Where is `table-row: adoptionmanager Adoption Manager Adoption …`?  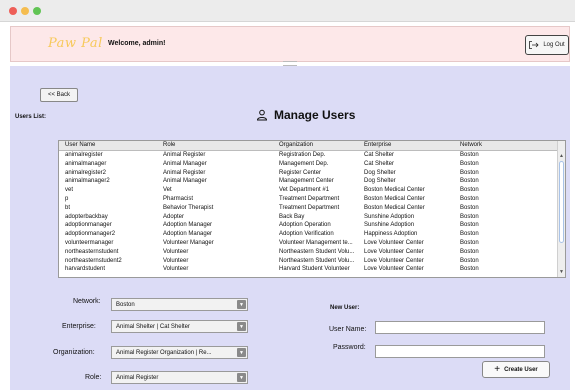
table-row: adoptionmanager Adoption Manager Adoption … is located at coordinates (309, 225).